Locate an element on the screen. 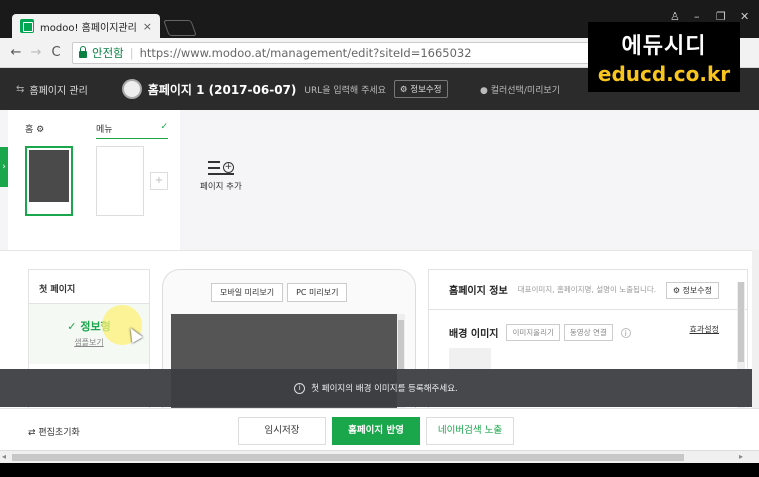 The height and width of the screenshot is (477, 759). lock-icon is located at coordinates (83, 51).